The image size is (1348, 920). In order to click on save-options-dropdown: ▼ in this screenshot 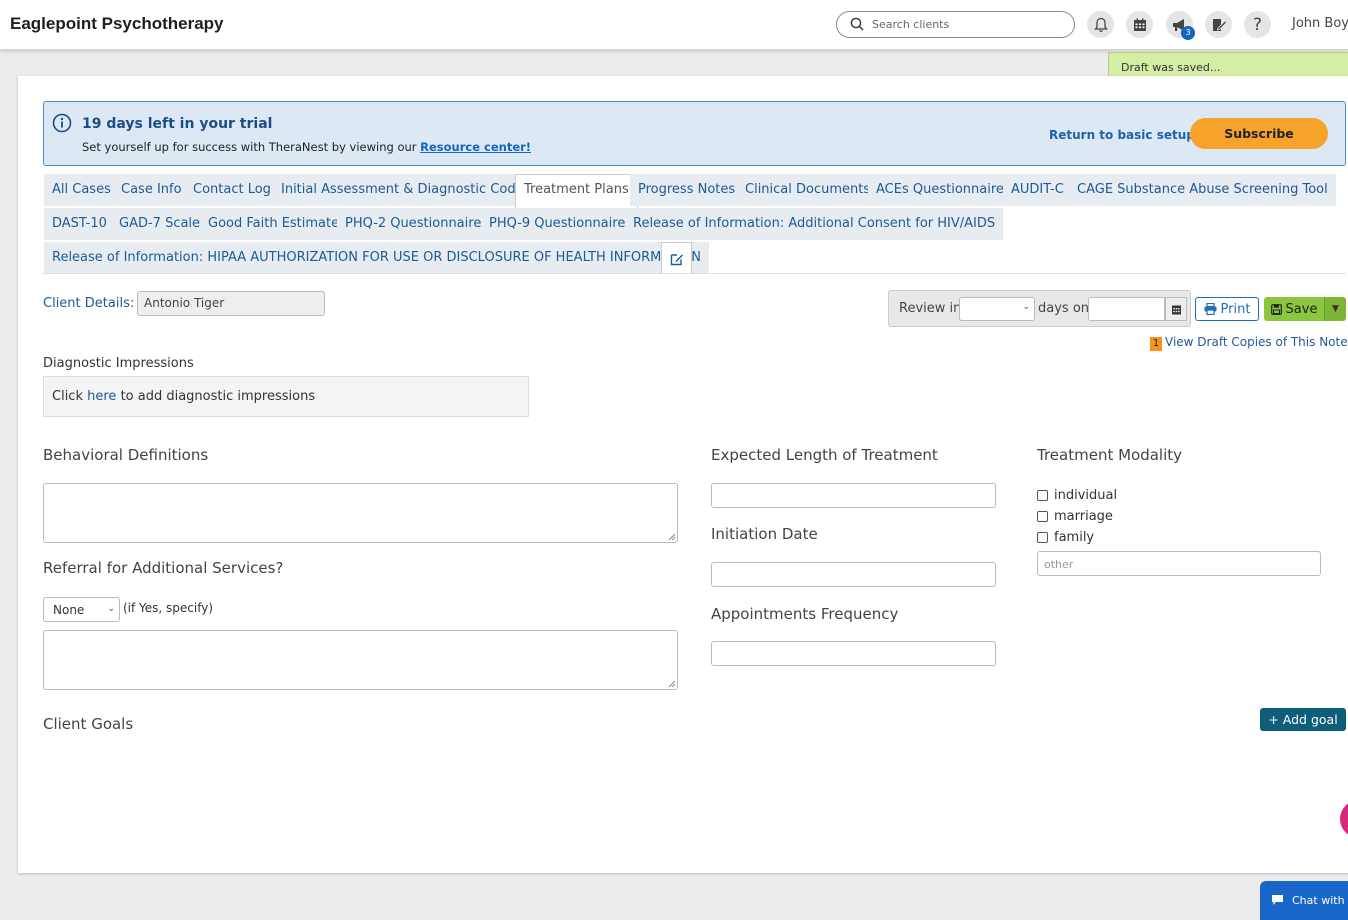, I will do `click(1335, 309)`.